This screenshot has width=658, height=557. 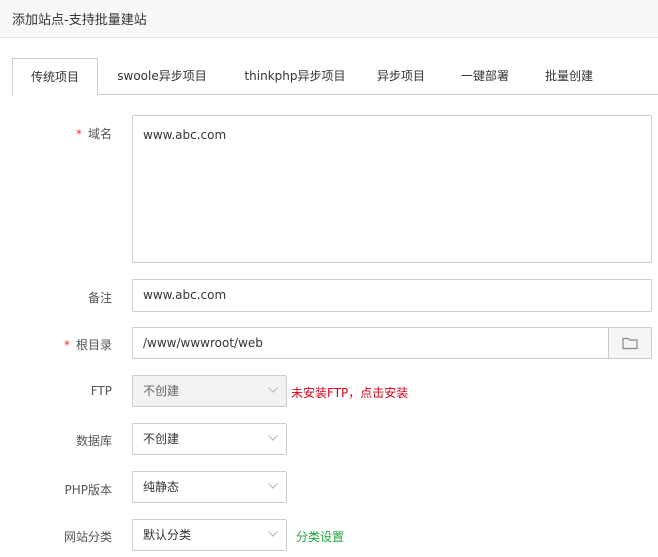 I want to click on ftp-select: 不创建, so click(x=209, y=391).